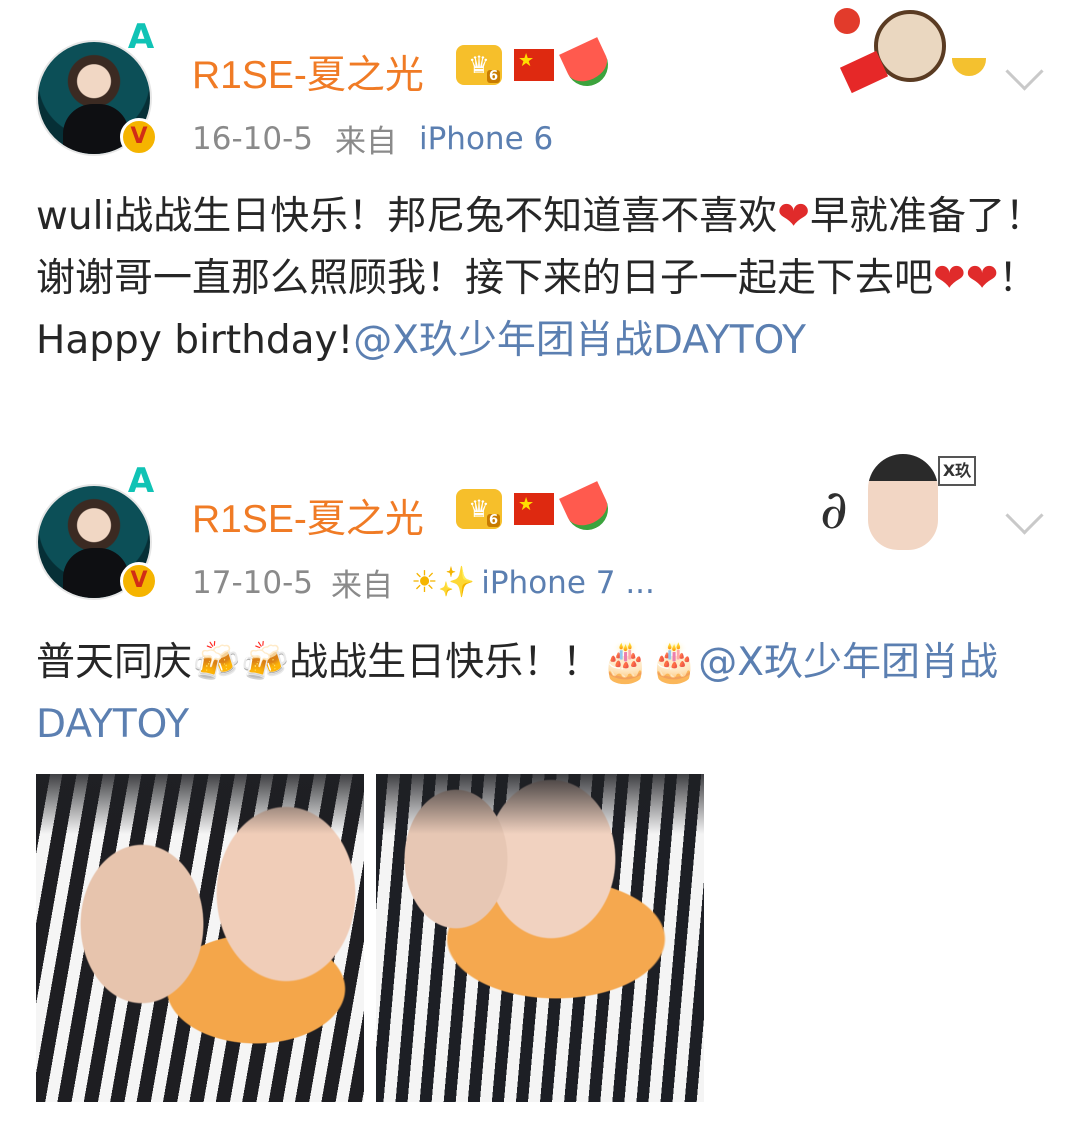  I want to click on post-meta: 16-10-5 来自 iPhone 6, so click(372, 138).